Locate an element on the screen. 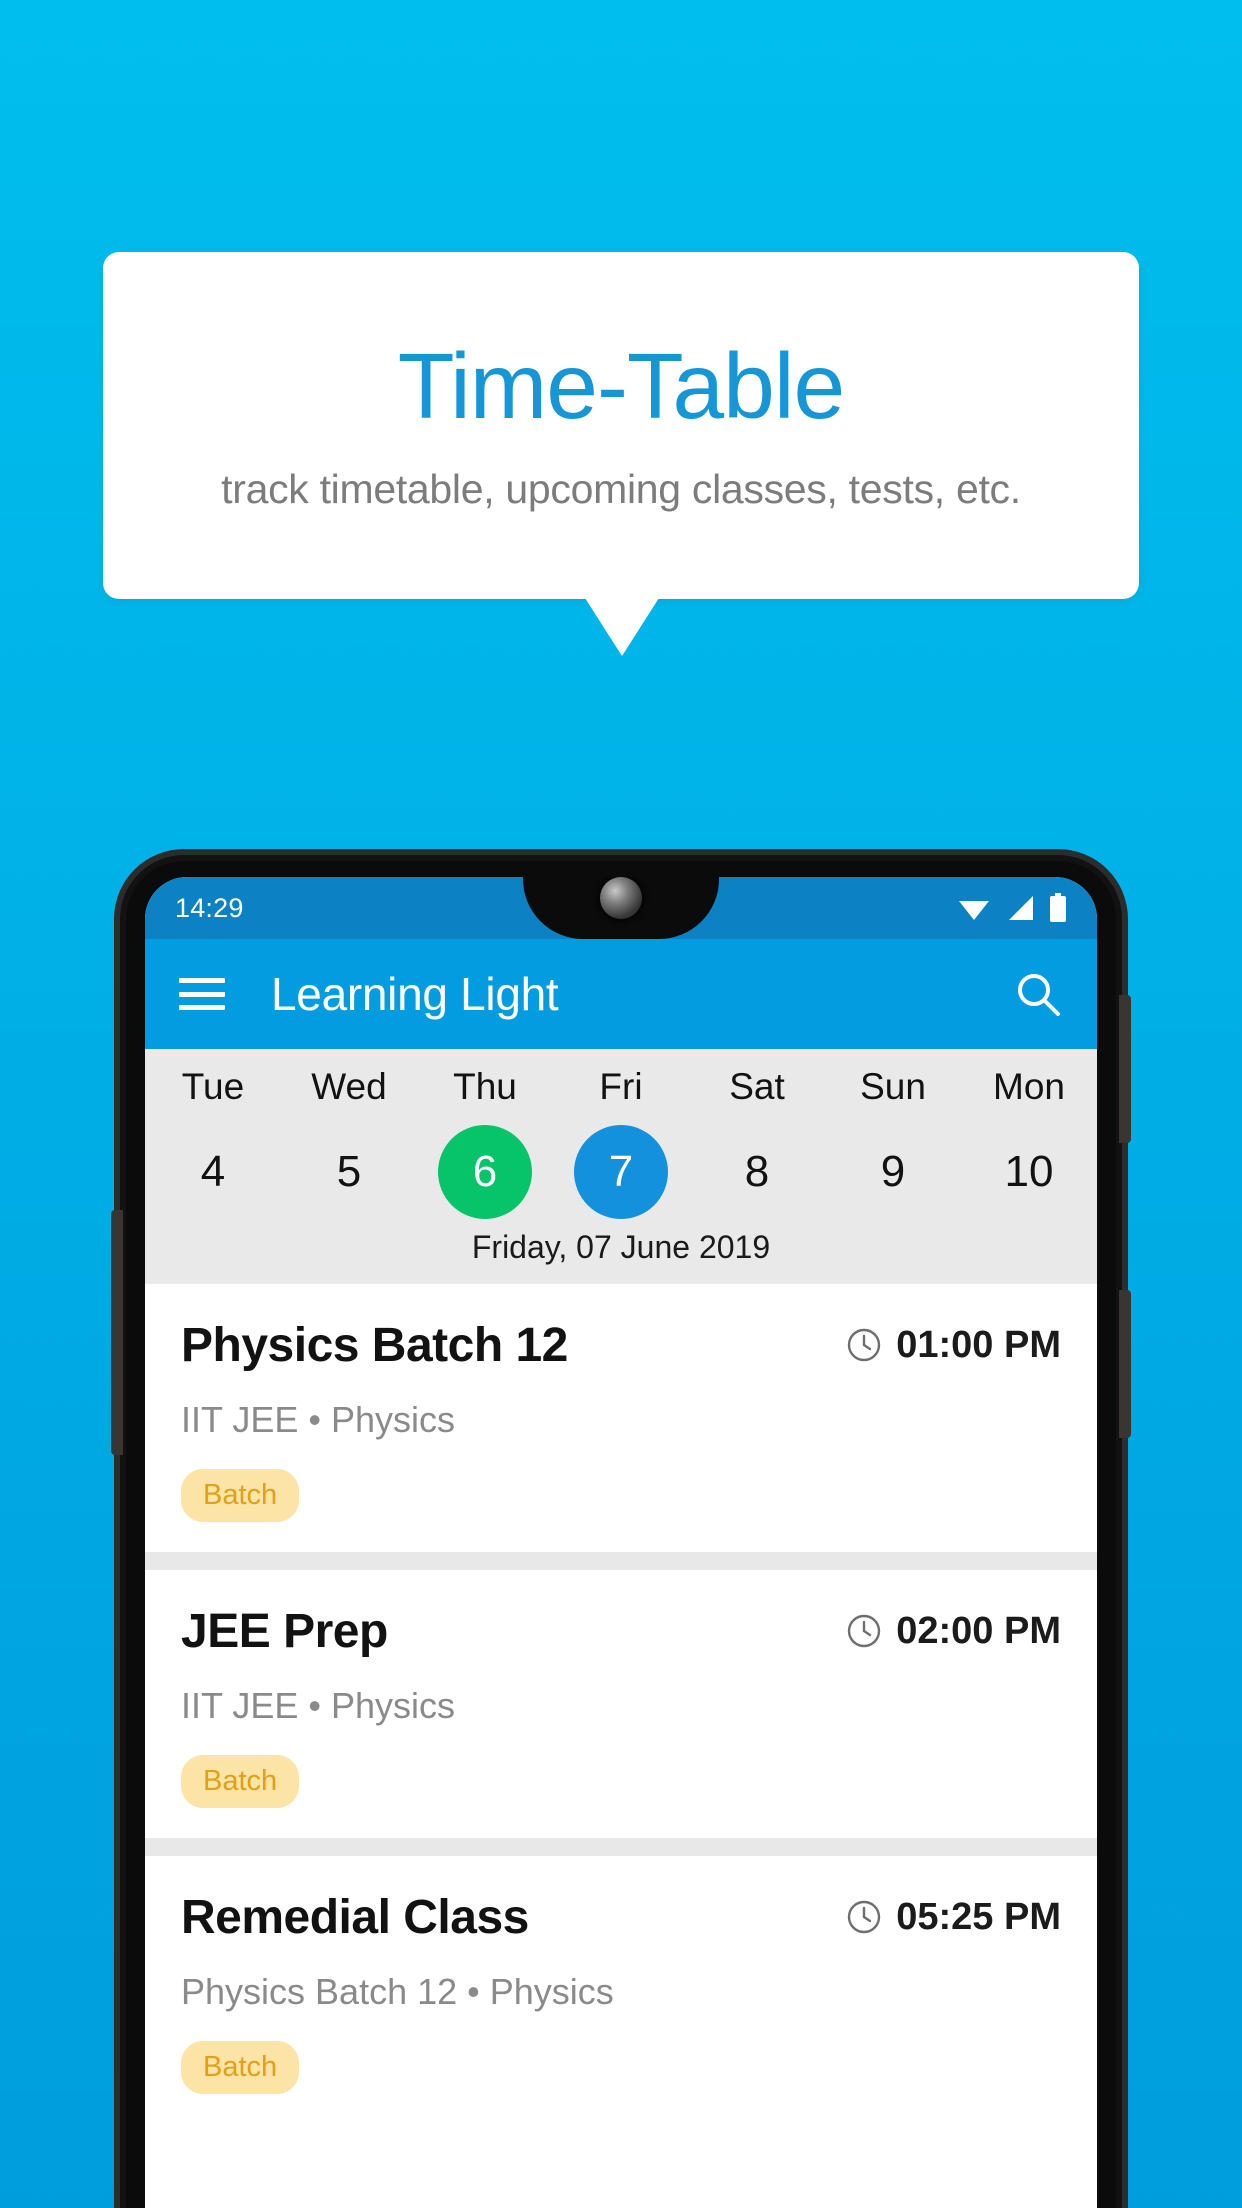  day-selector: Tue 4 Wed 5 Thu 6 Fri 7 Sat 8 Sun 9 Mon 10 is located at coordinates (621, 1139).